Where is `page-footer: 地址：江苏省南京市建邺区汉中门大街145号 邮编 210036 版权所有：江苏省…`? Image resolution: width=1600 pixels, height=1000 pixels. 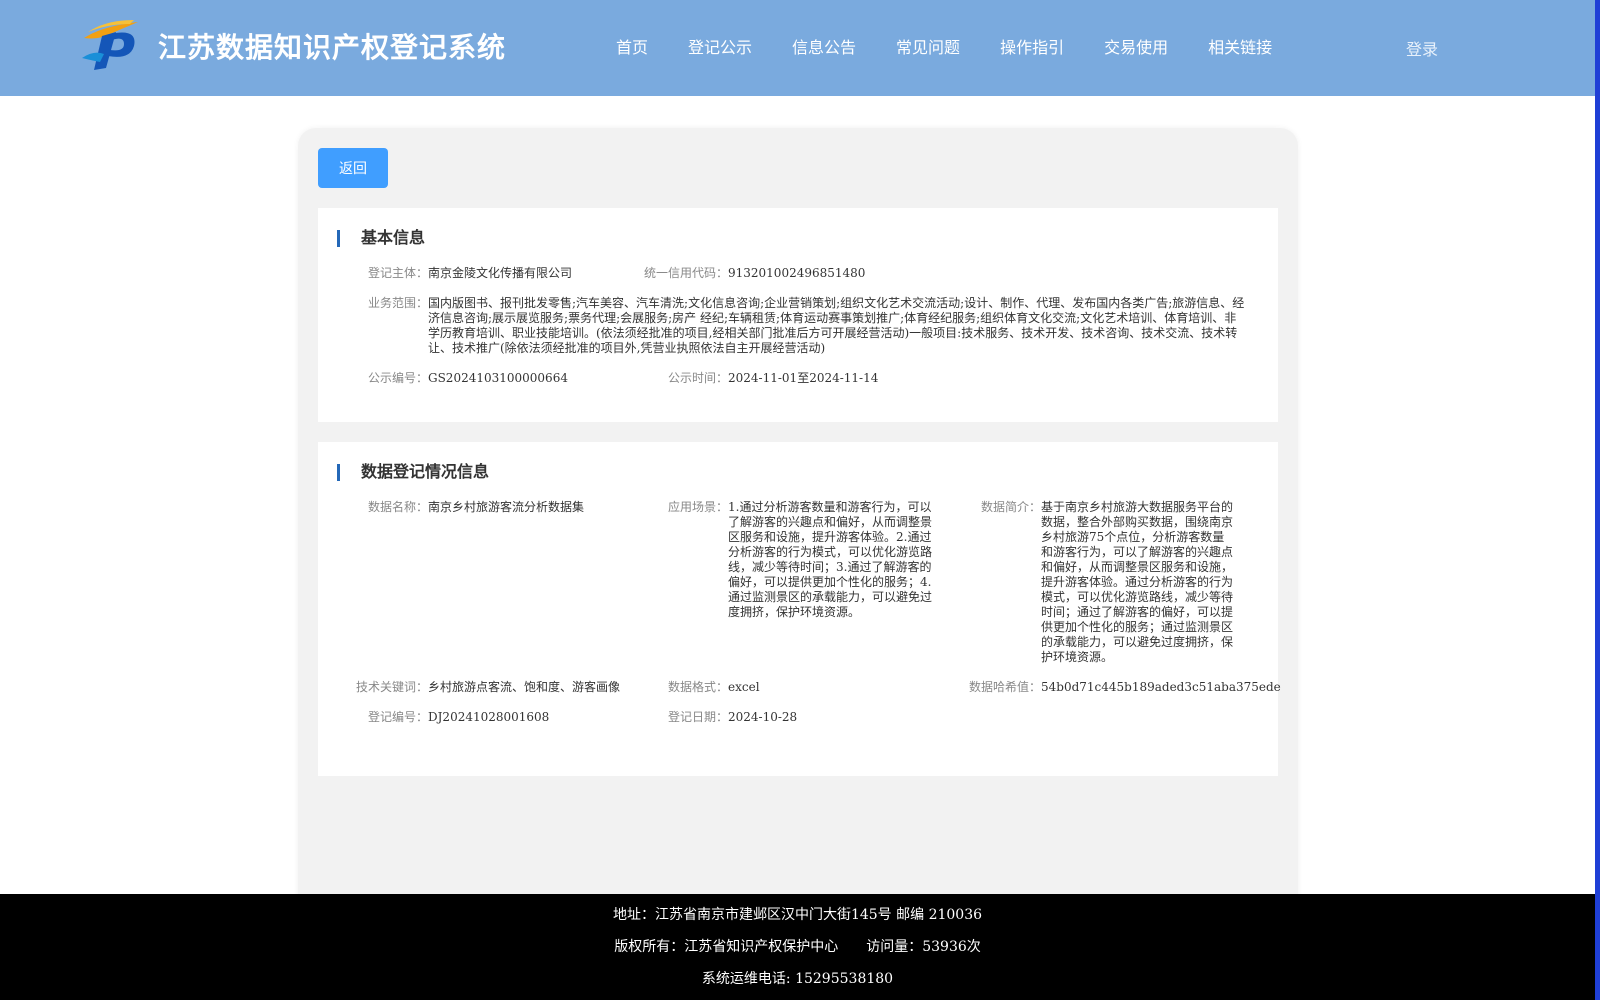
page-footer: 地址：江苏省南京市建邺区汉中门大街145号 邮编 210036 版权所有：江苏省… is located at coordinates (797, 947).